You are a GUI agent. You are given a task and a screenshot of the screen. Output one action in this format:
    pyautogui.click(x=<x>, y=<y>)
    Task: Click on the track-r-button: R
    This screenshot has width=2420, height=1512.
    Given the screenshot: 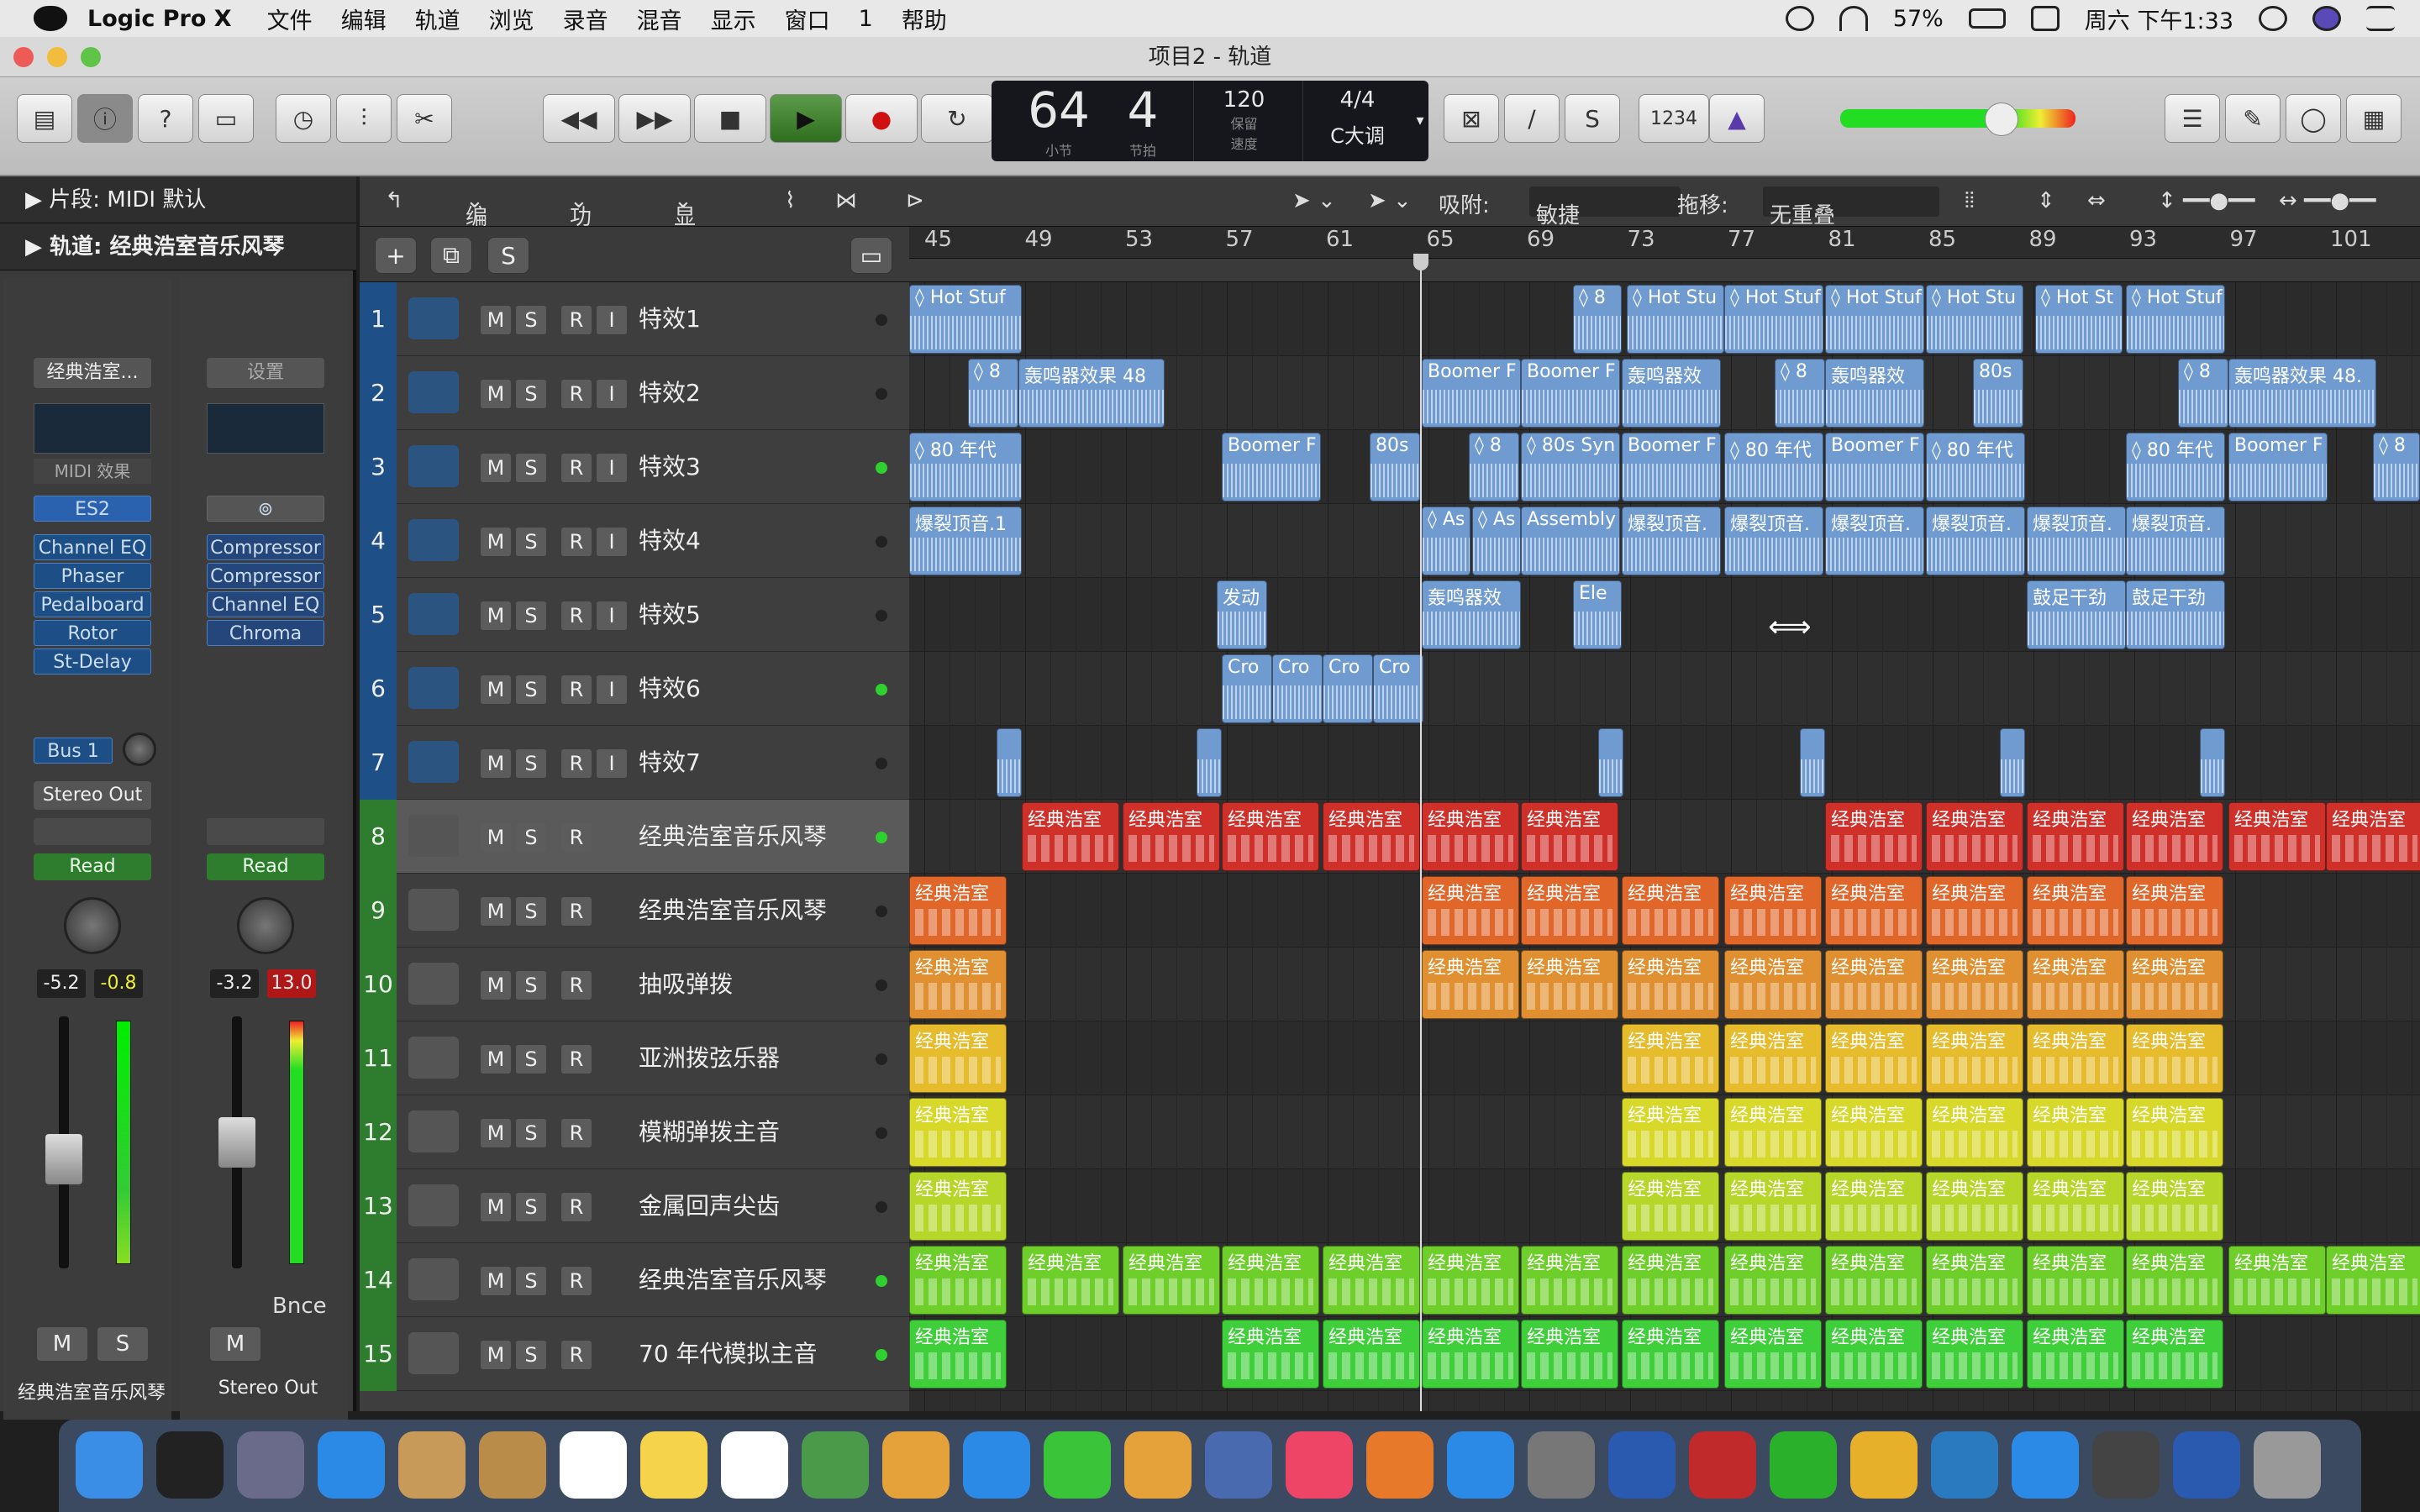 What is the action you would take?
    pyautogui.click(x=576, y=1207)
    